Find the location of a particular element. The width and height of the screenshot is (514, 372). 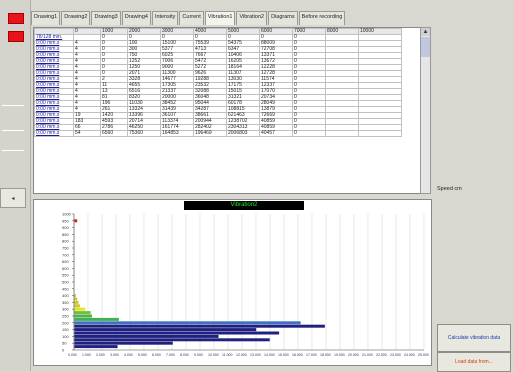

tab-drawing2: Drawing2 is located at coordinates (76, 18).